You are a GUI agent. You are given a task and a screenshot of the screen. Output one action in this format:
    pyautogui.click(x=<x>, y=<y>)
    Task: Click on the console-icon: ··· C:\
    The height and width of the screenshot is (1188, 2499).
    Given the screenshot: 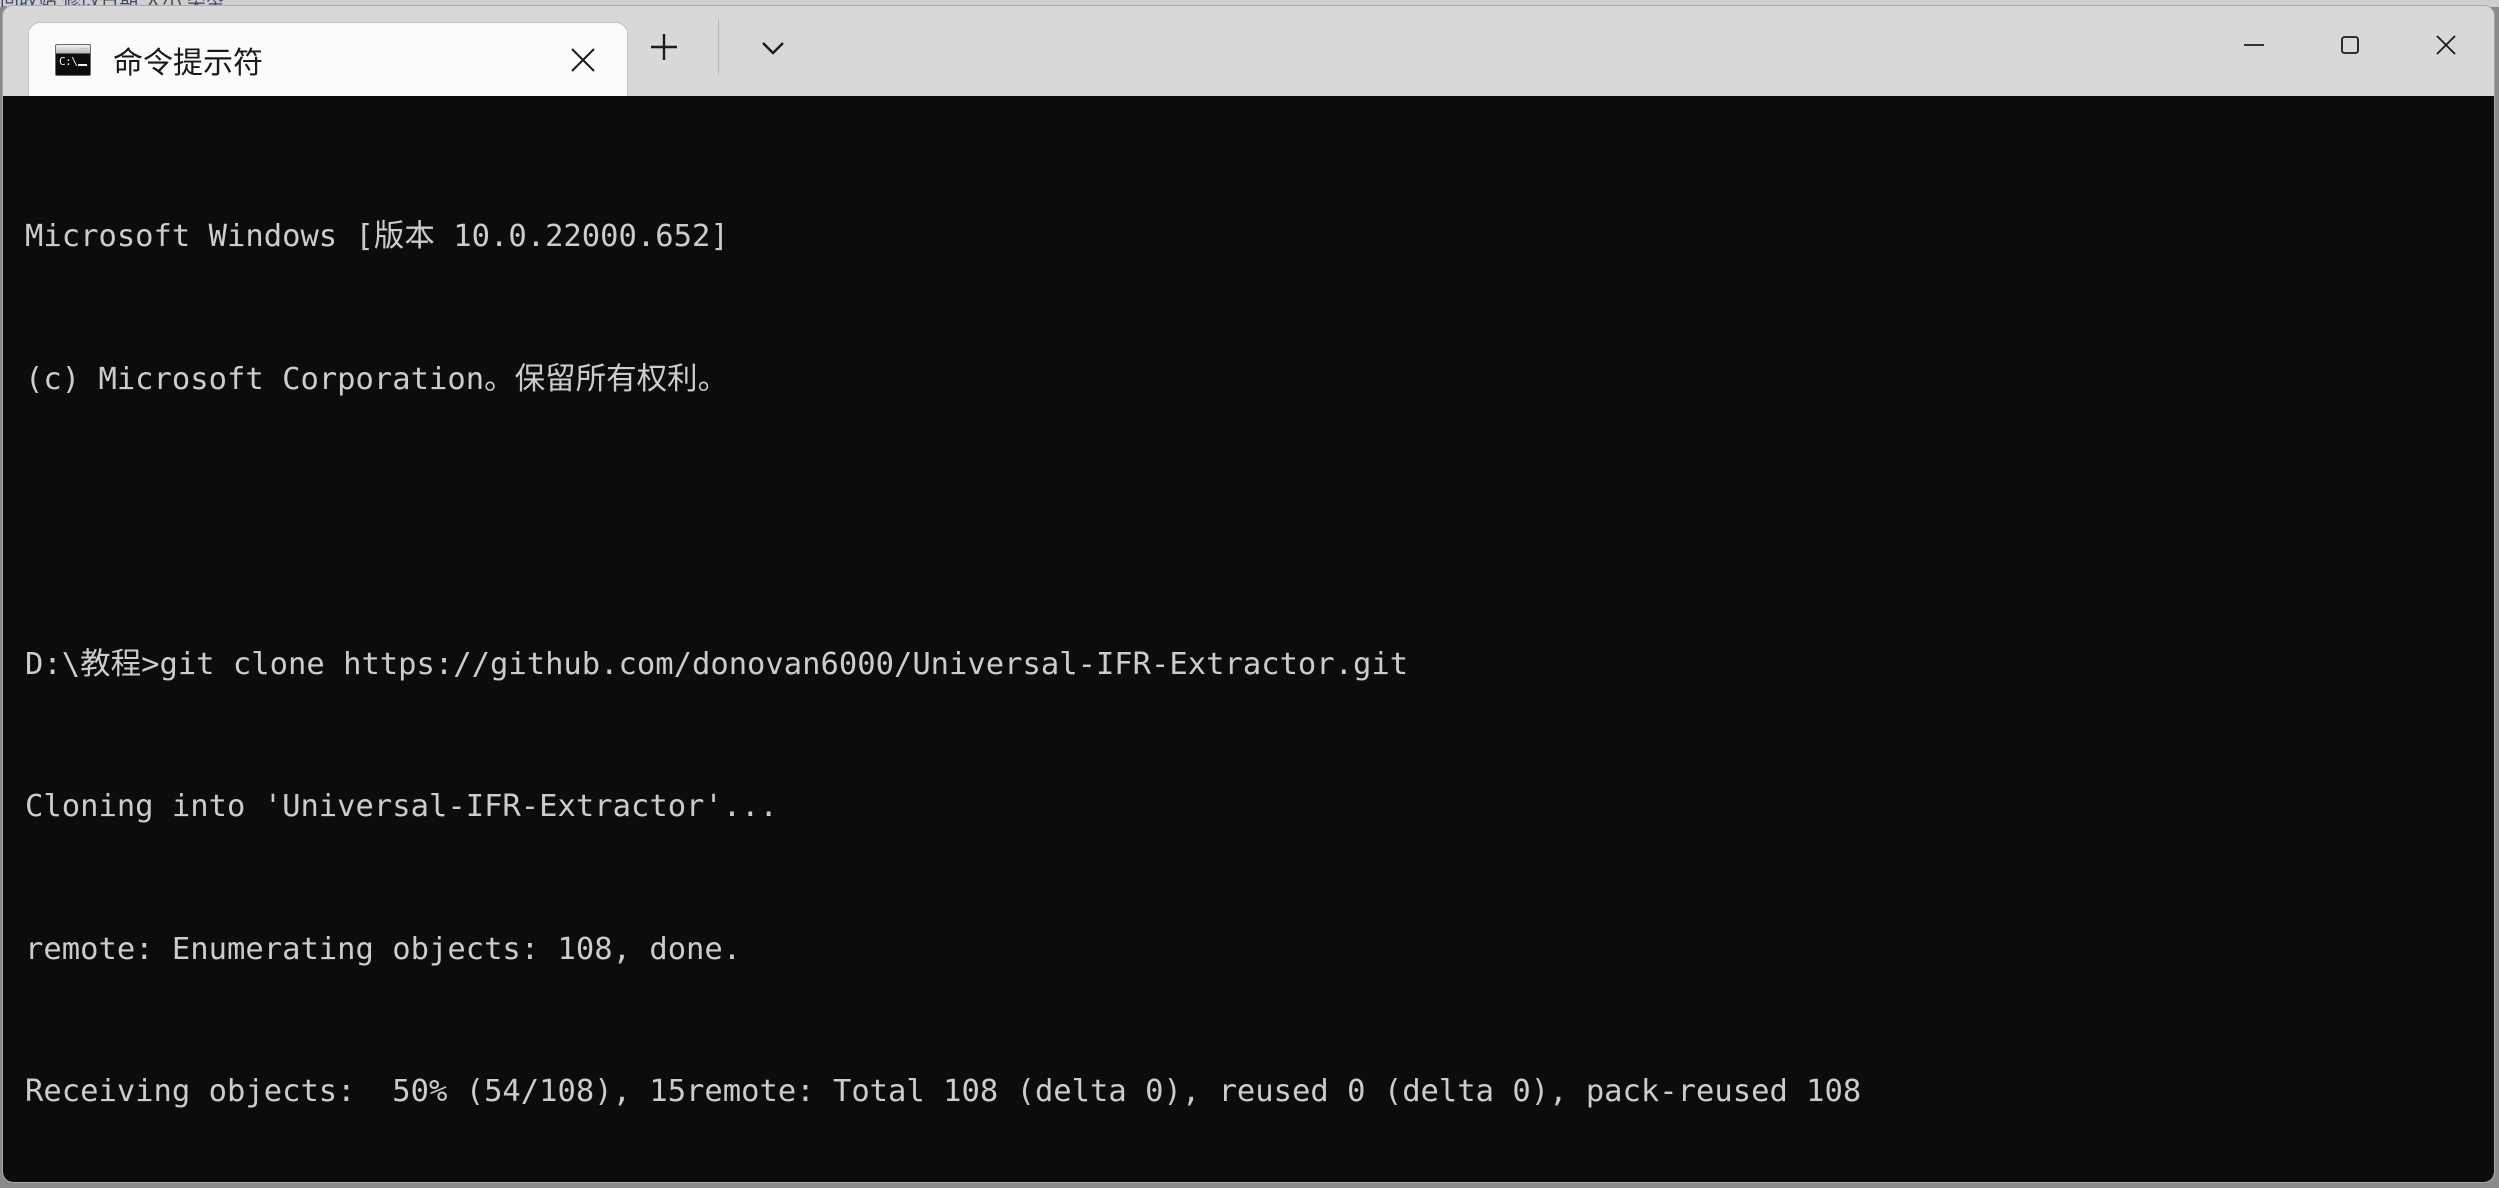 What is the action you would take?
    pyautogui.click(x=73, y=59)
    